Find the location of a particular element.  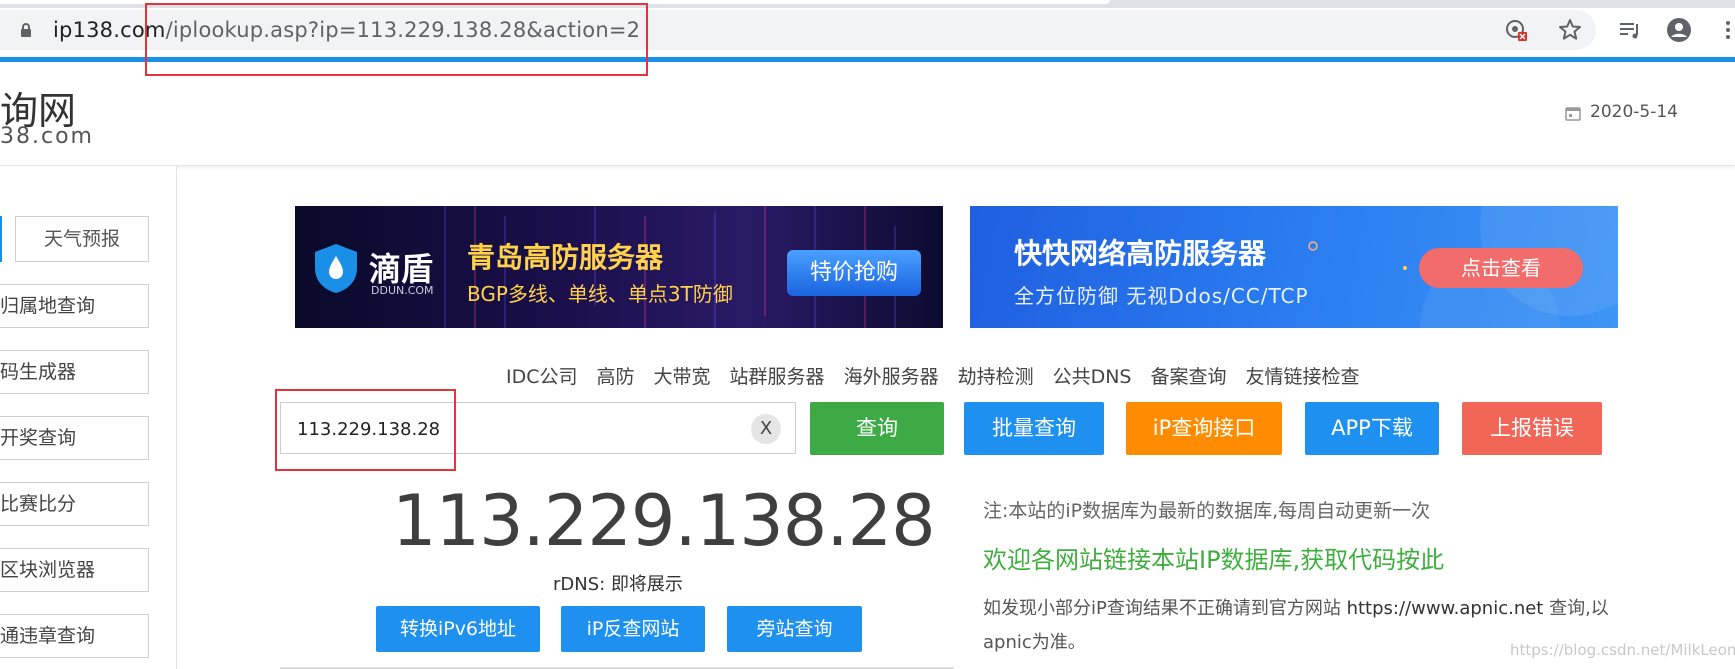

quick-links: IDC公司 高防 大带宽 站群服务器 海外服务器 劫持检测 公共DNS 备案查询 友情链接检查 is located at coordinates (942, 375).